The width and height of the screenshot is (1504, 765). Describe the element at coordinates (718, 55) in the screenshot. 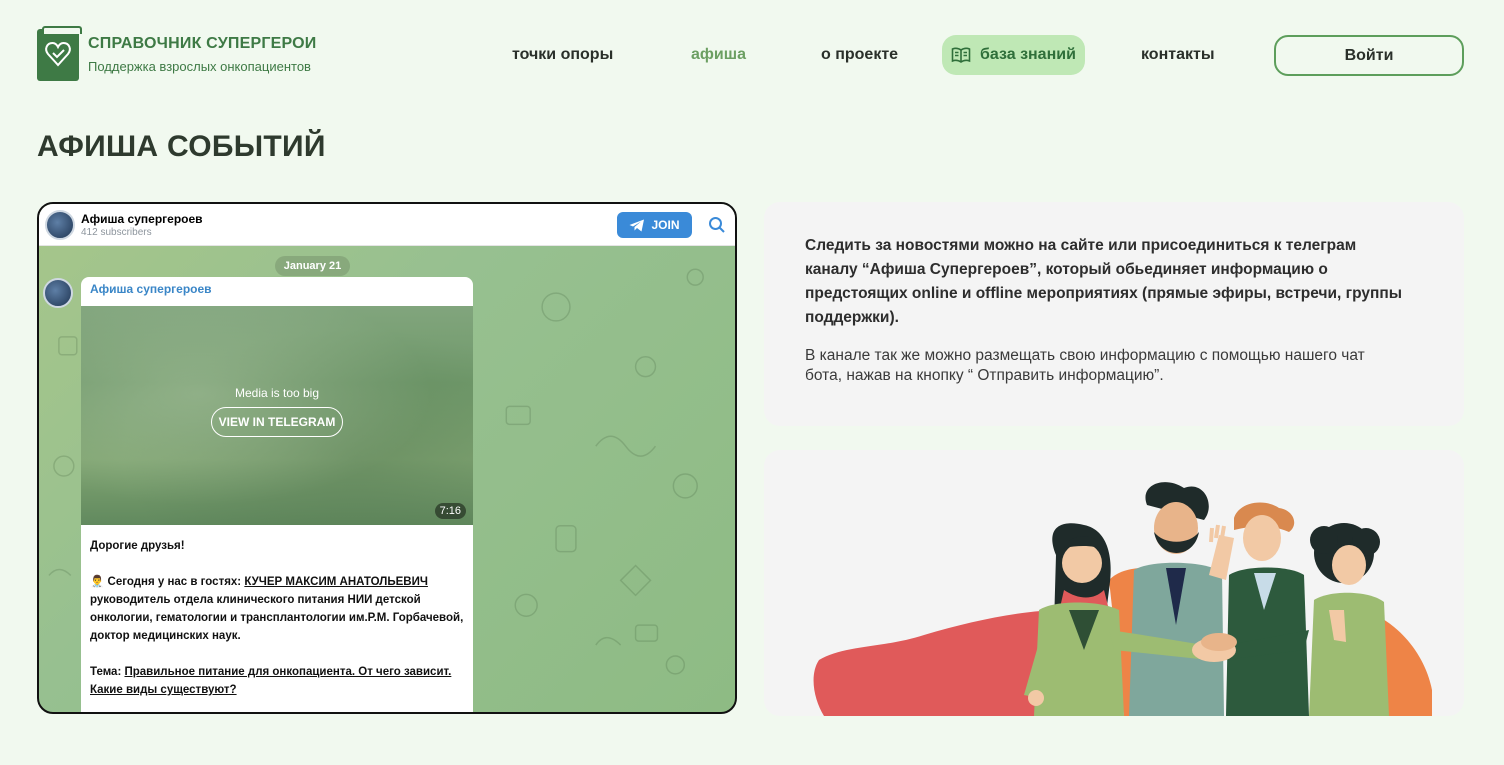

I see `nav-item-events: афиша` at that location.